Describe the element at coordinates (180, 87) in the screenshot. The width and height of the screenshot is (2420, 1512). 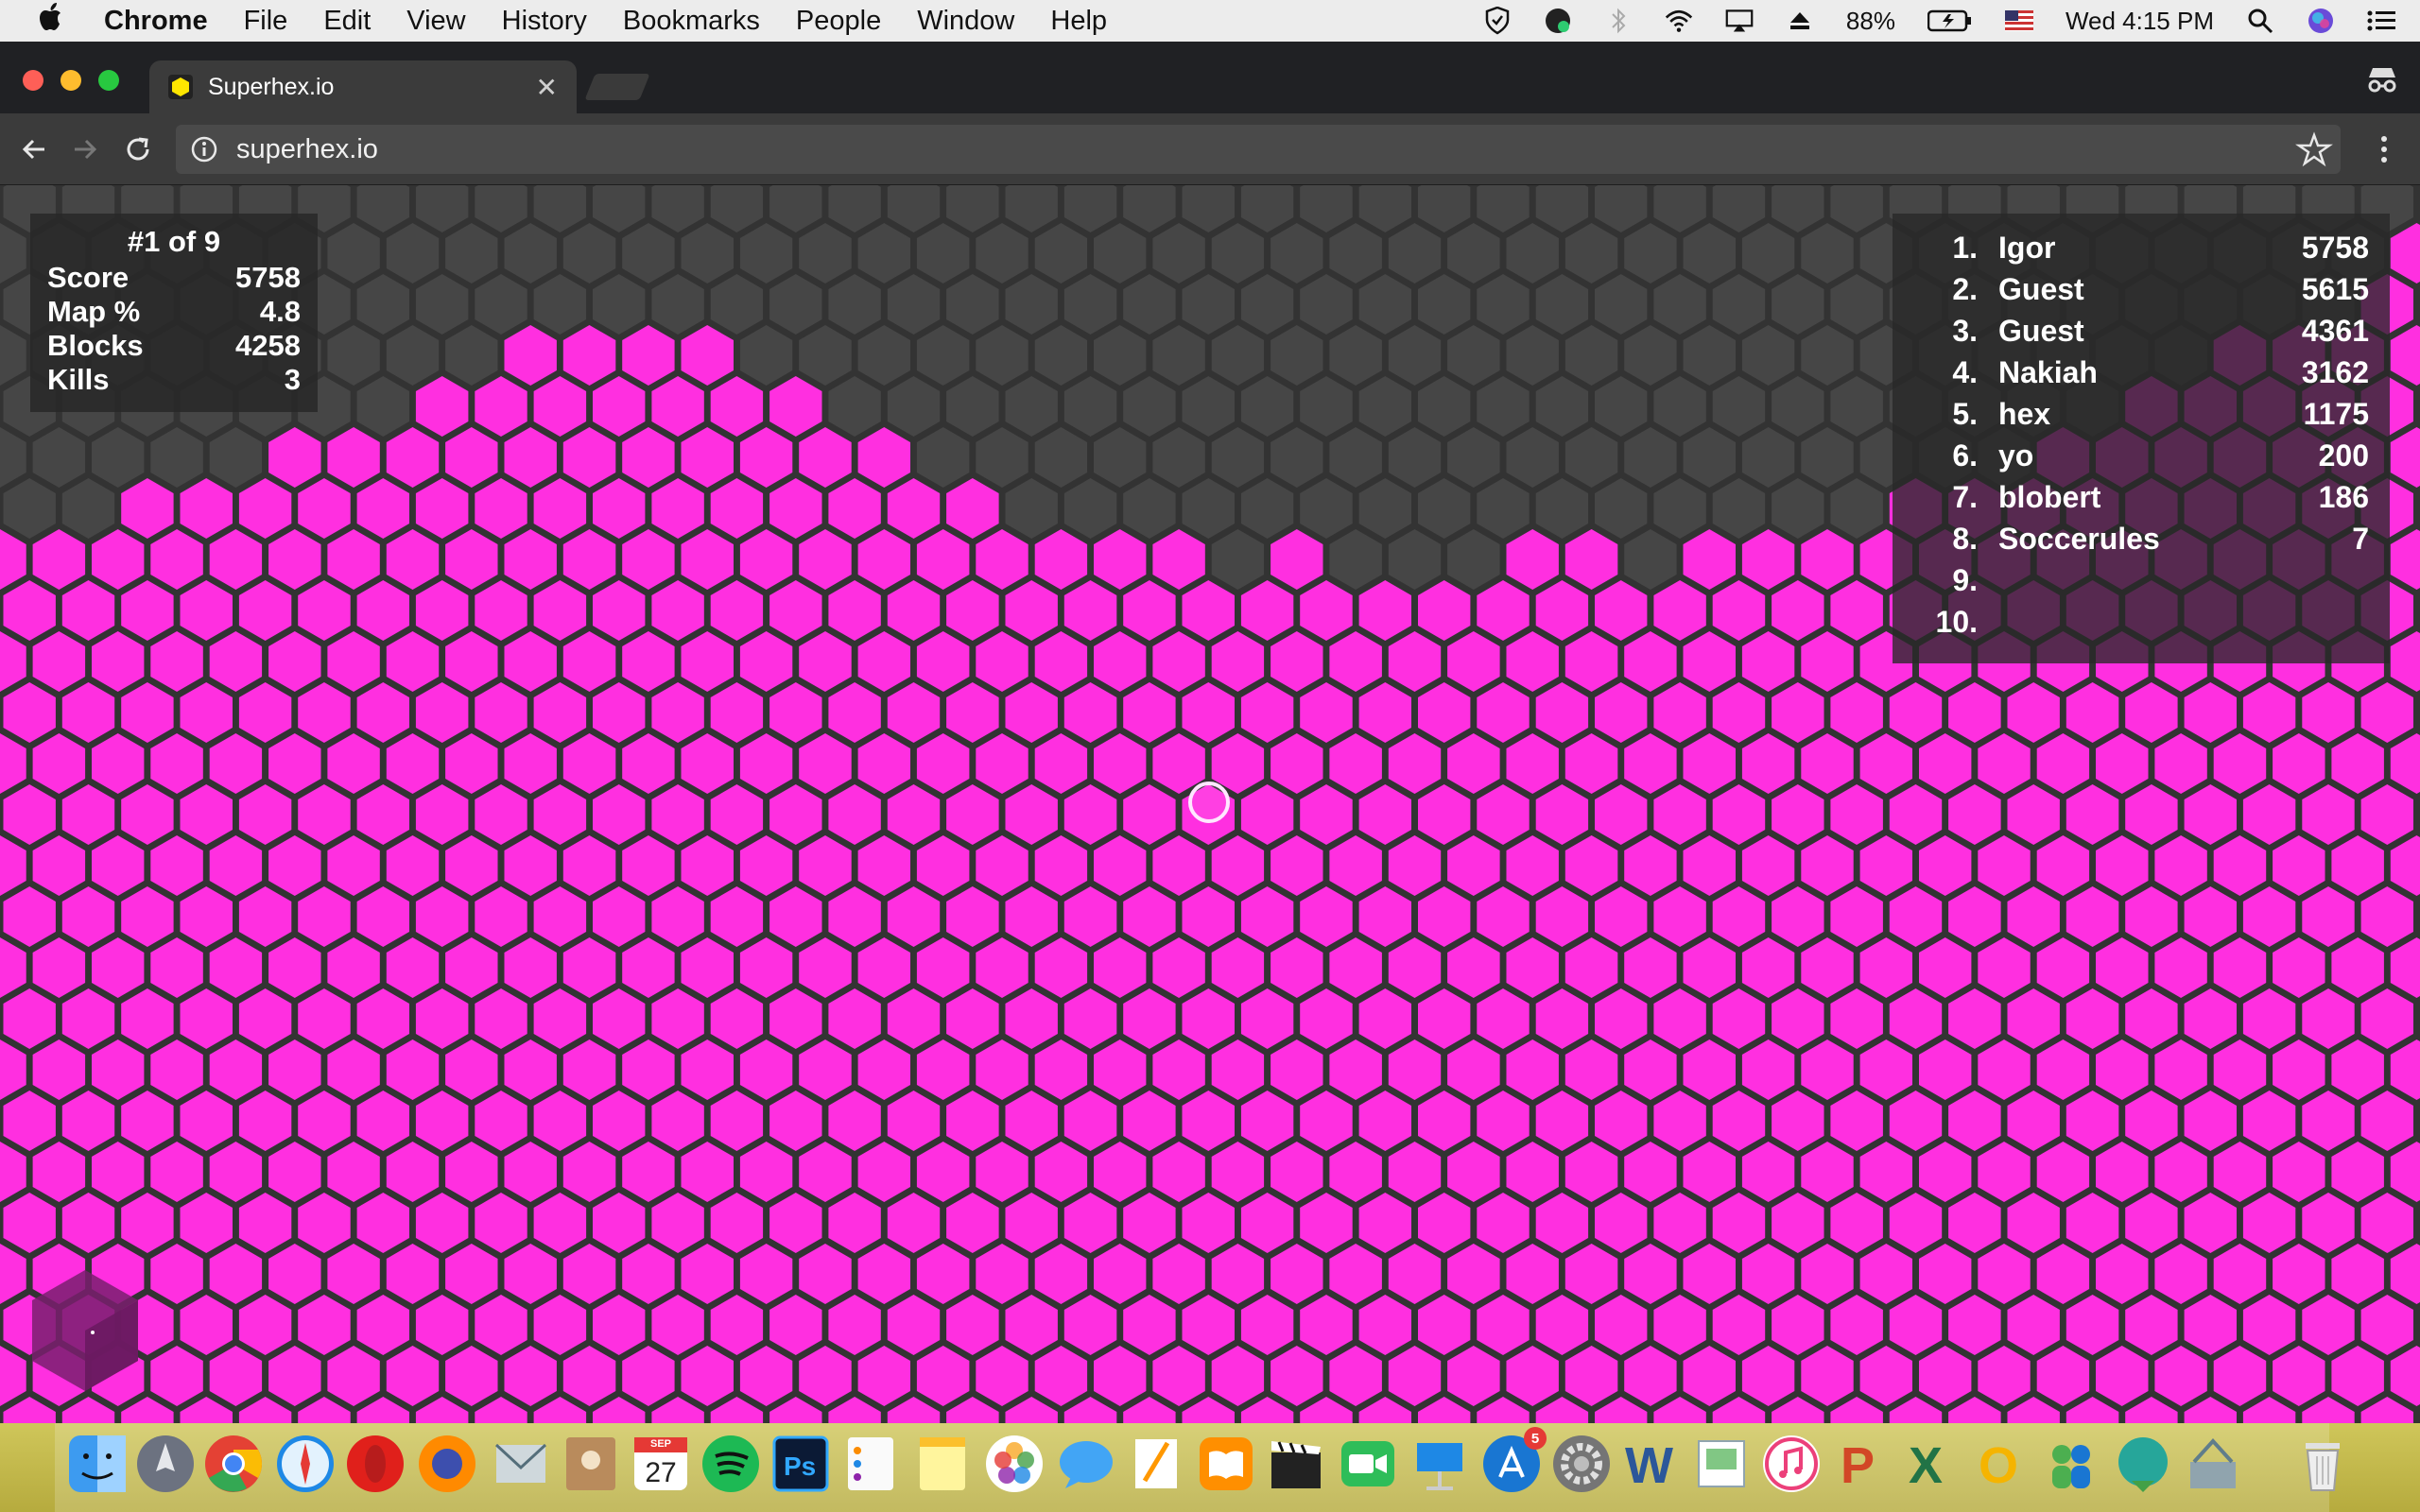
I see `superhex-favicon-icon` at that location.